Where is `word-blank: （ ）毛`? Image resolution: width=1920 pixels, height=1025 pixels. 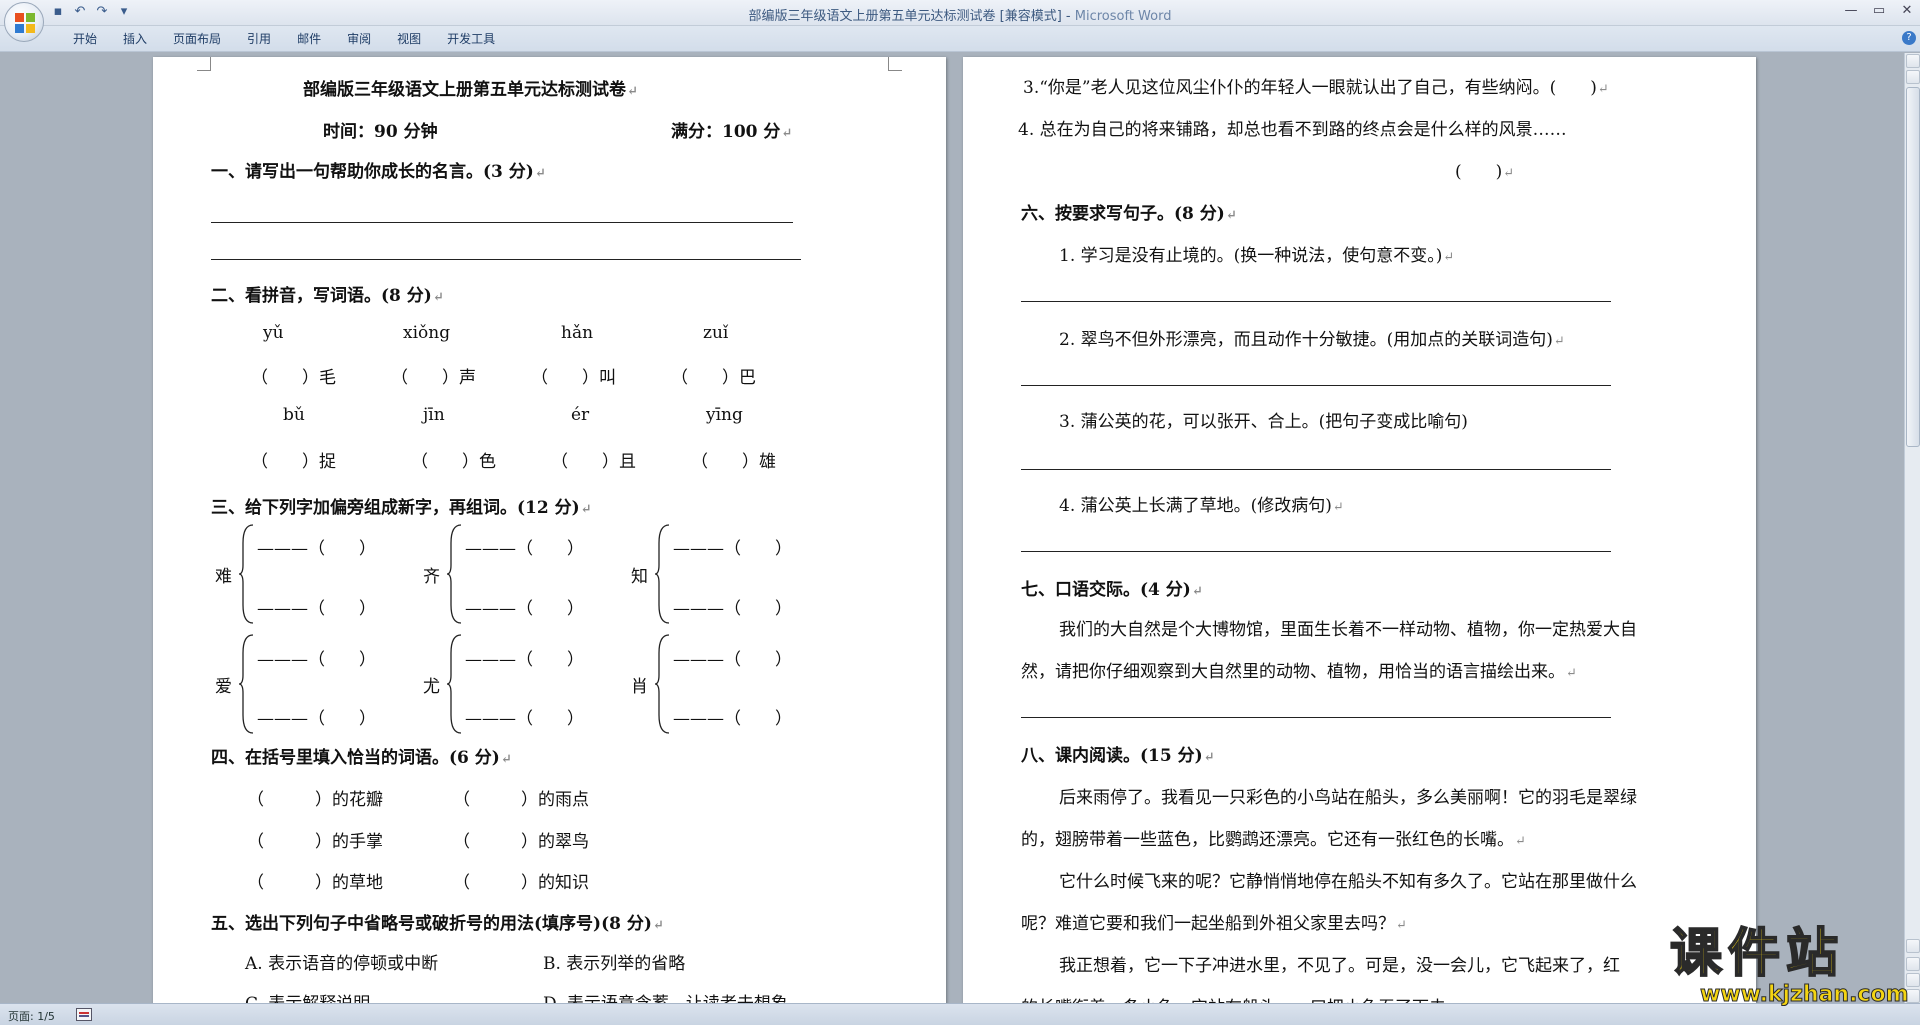 word-blank: （ ）毛 is located at coordinates (293, 375).